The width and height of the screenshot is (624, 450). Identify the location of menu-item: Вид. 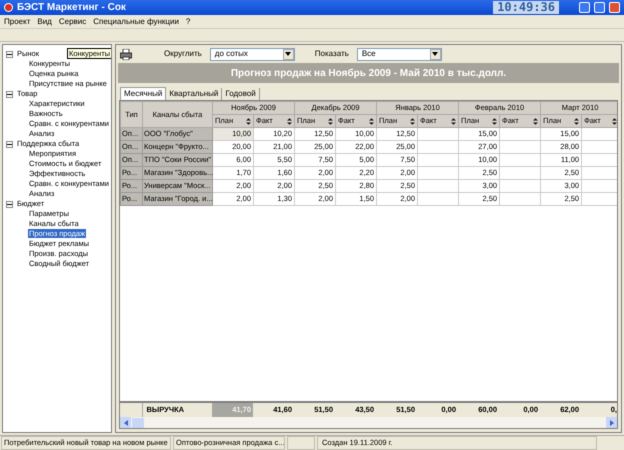
(44, 22).